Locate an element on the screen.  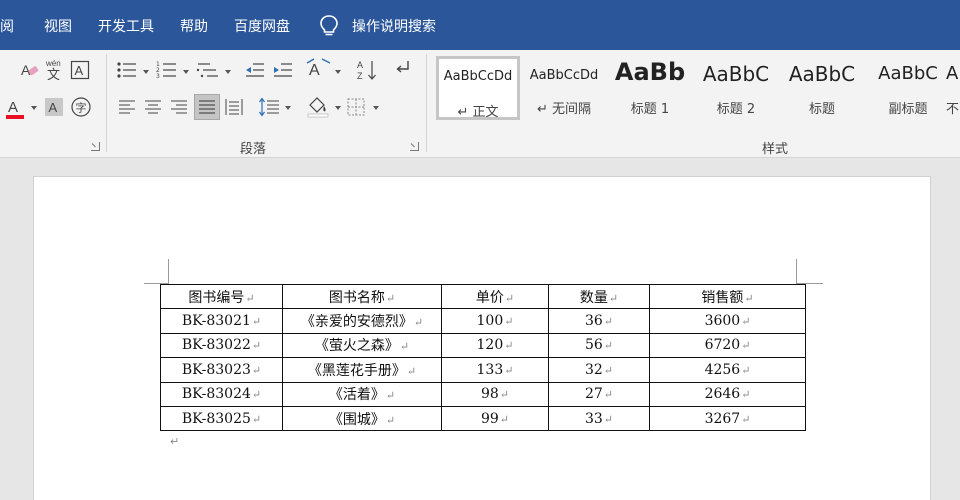
table-row: BK-83022↵ 《萤火之森》↵ 120↵ 56↵ 6720↵ is located at coordinates (483, 345).